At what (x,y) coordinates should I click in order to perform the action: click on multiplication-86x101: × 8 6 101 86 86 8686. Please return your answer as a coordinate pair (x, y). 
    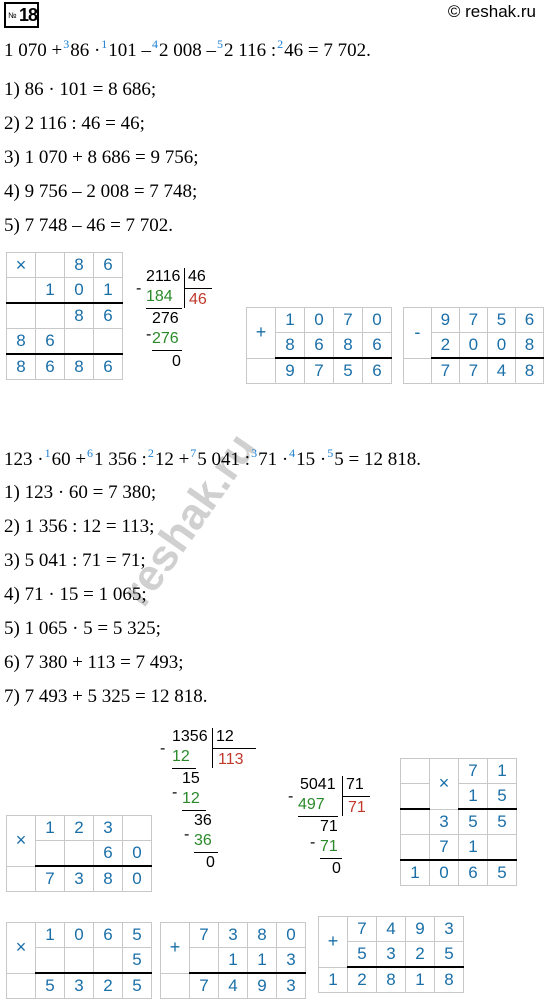
    Looking at the image, I should click on (64, 316).